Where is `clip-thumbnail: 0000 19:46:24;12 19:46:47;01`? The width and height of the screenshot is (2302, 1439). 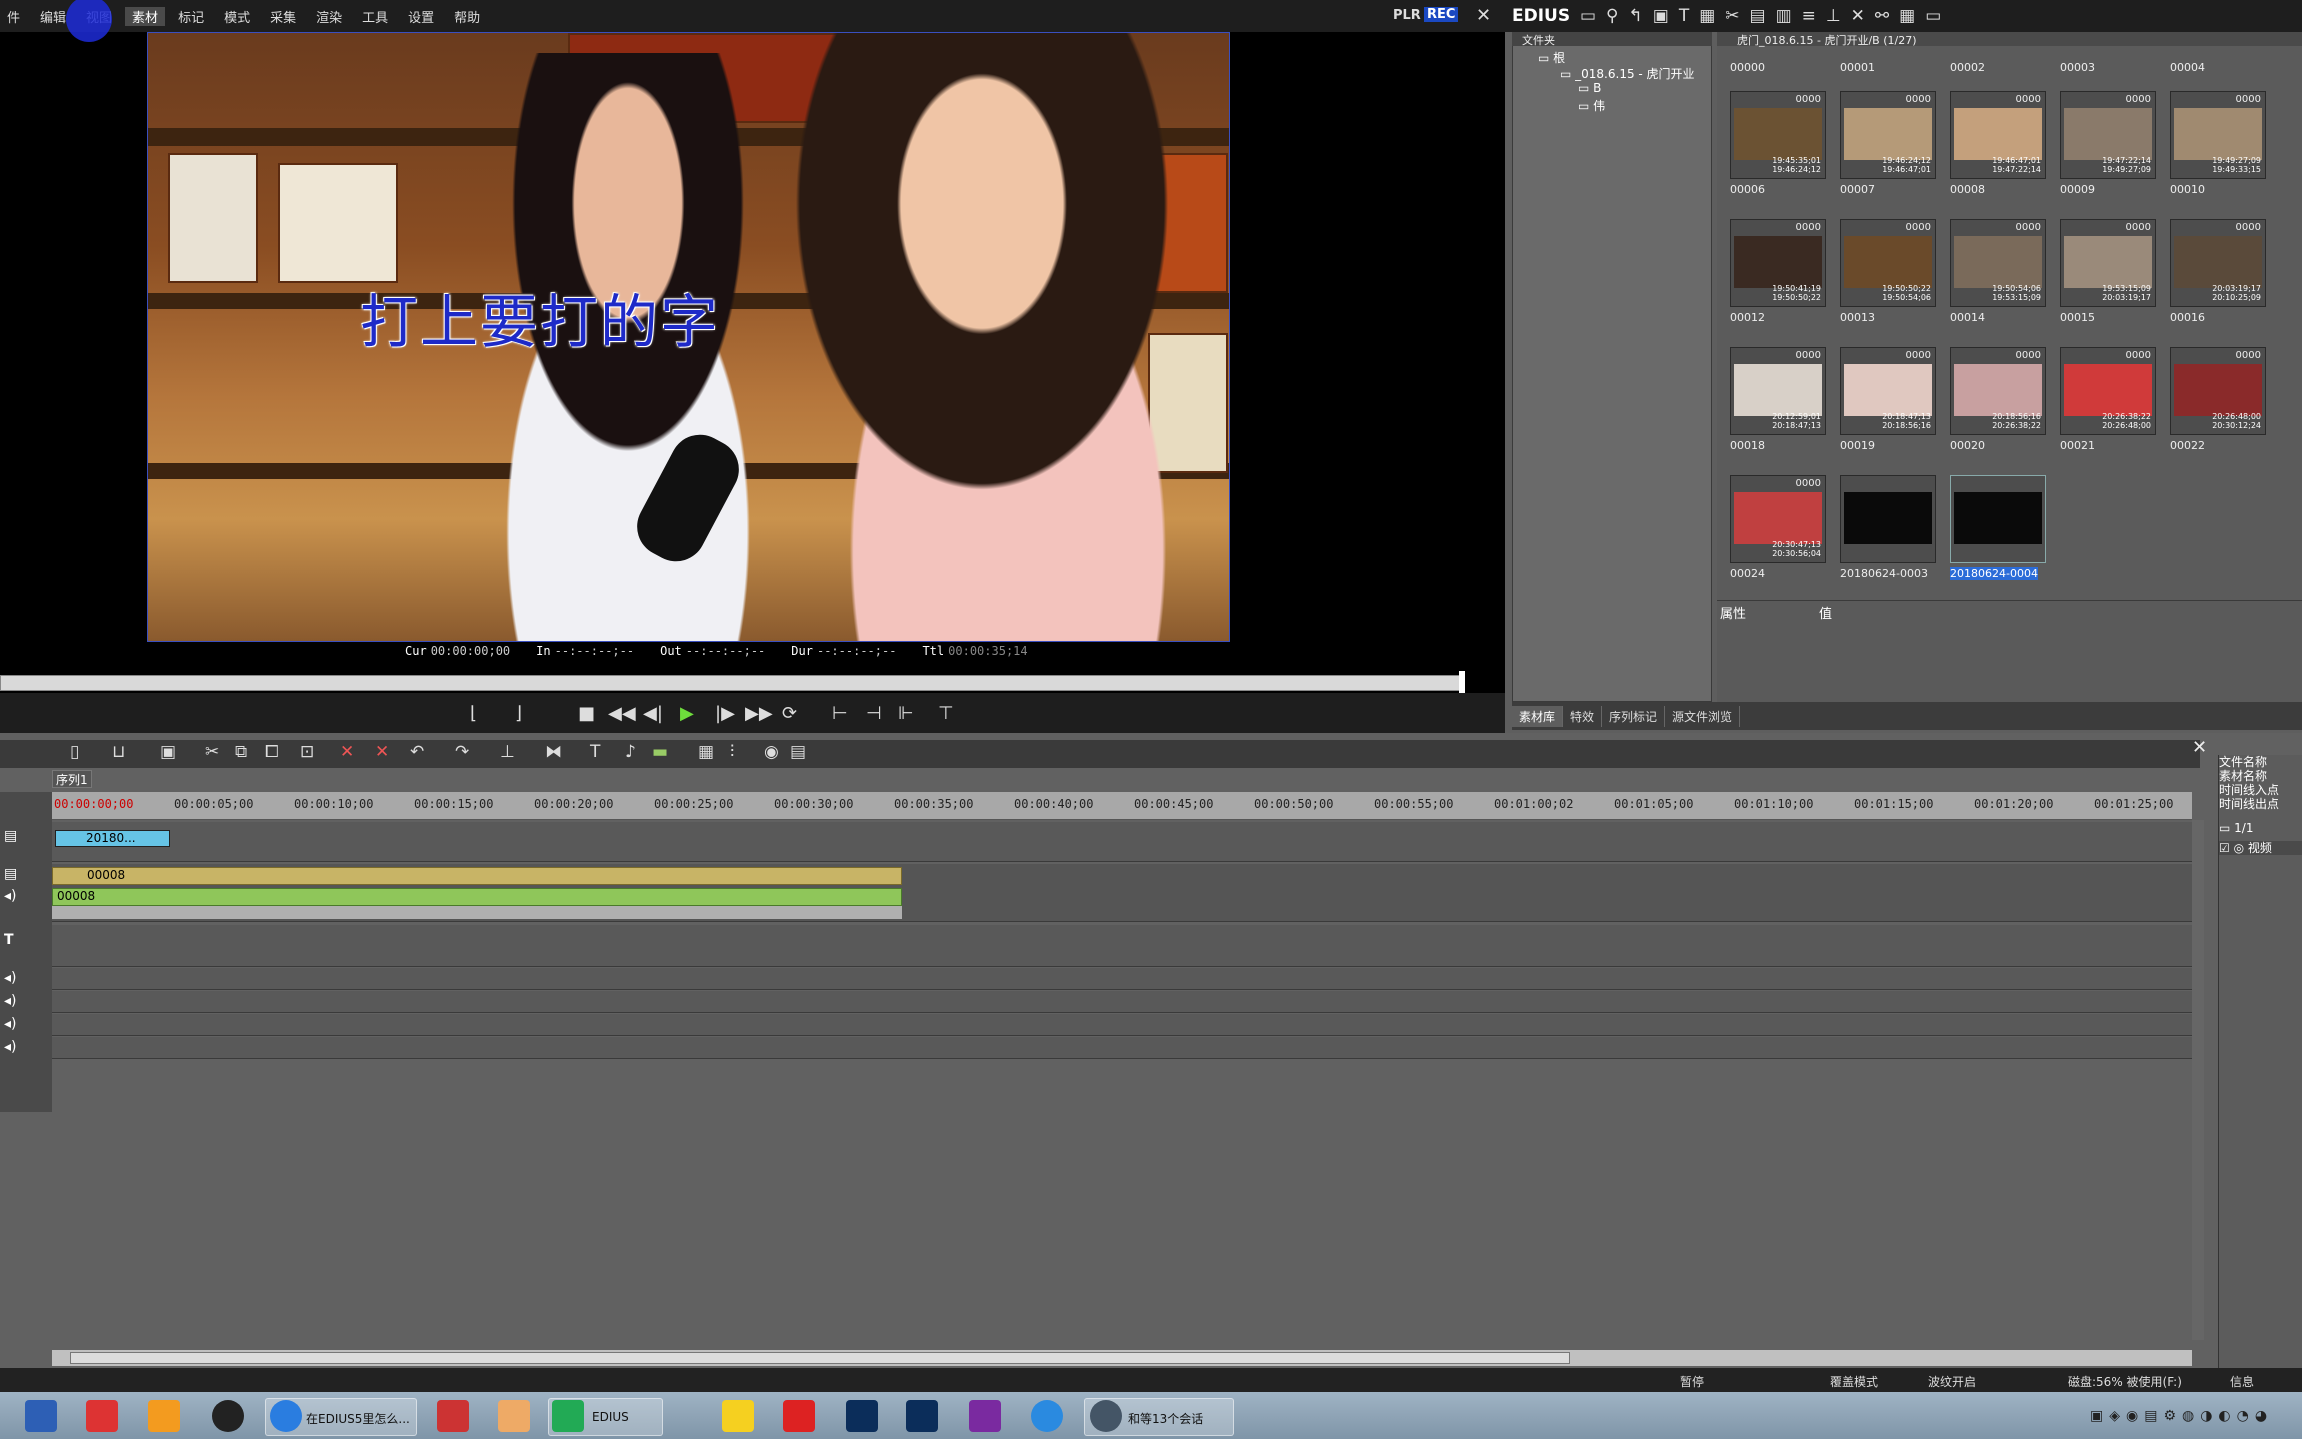
clip-thumbnail: 0000 19:46:24;12 19:46:47;01 is located at coordinates (1888, 135).